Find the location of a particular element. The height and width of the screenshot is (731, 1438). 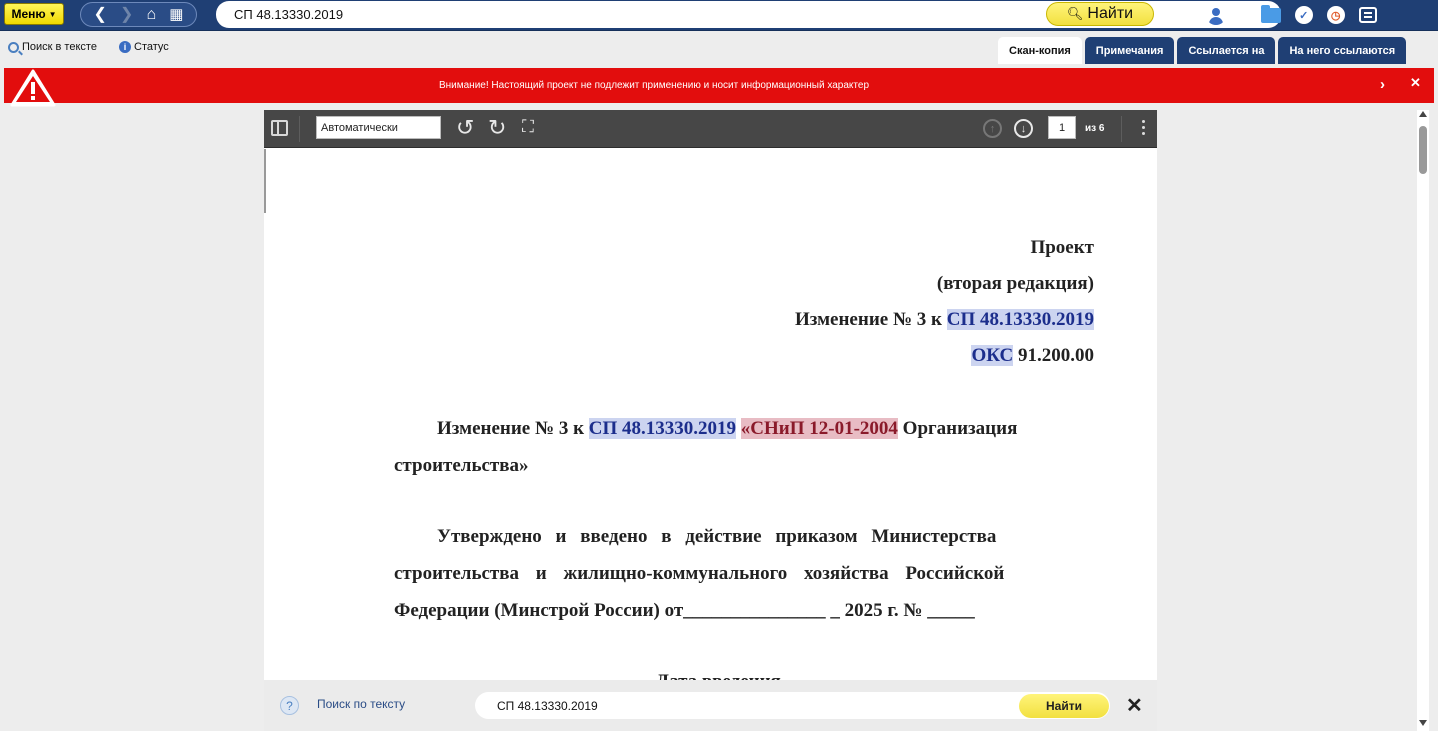

stopwatch-icon: ◷ is located at coordinates (1335, 15).